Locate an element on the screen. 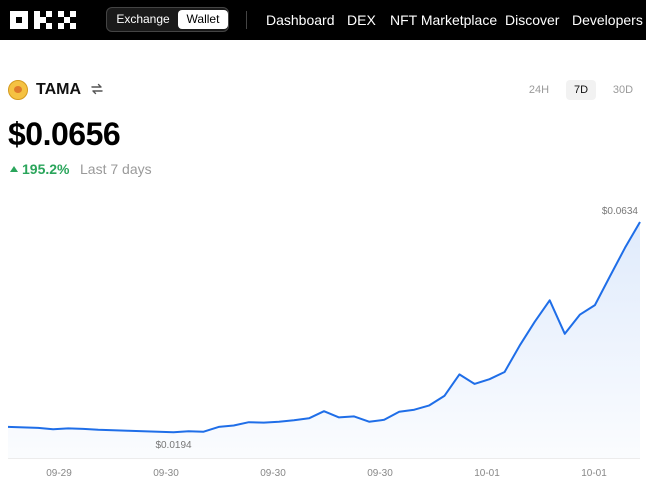 This screenshot has width=646, height=483. up-arrow-icon is located at coordinates (14, 169).